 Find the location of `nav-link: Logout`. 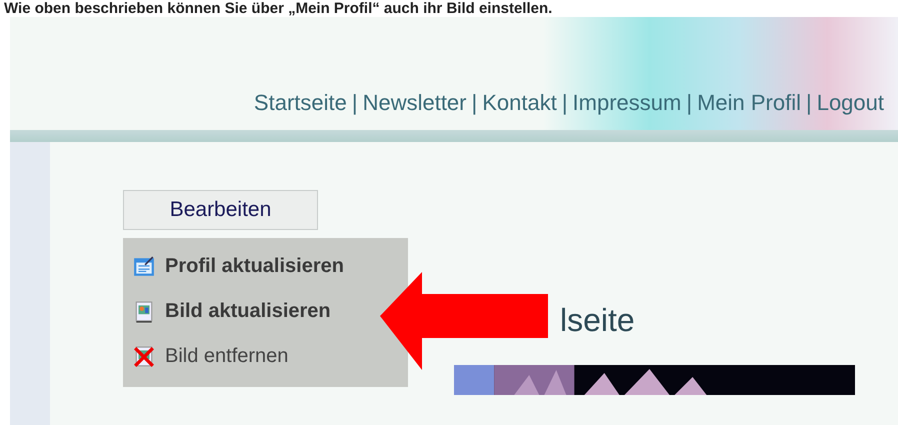

nav-link: Logout is located at coordinates (850, 103).